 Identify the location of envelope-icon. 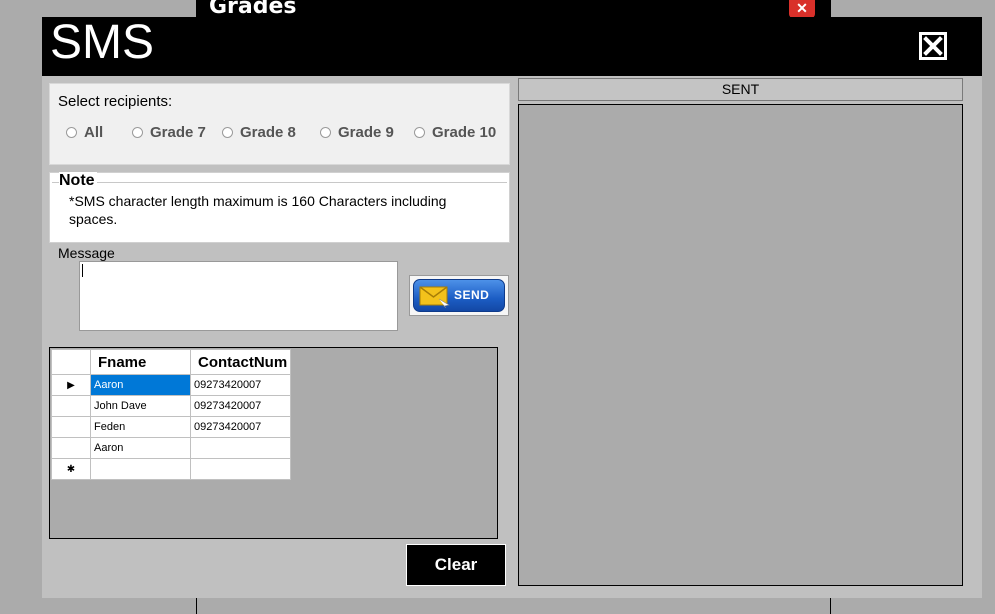
(434, 297).